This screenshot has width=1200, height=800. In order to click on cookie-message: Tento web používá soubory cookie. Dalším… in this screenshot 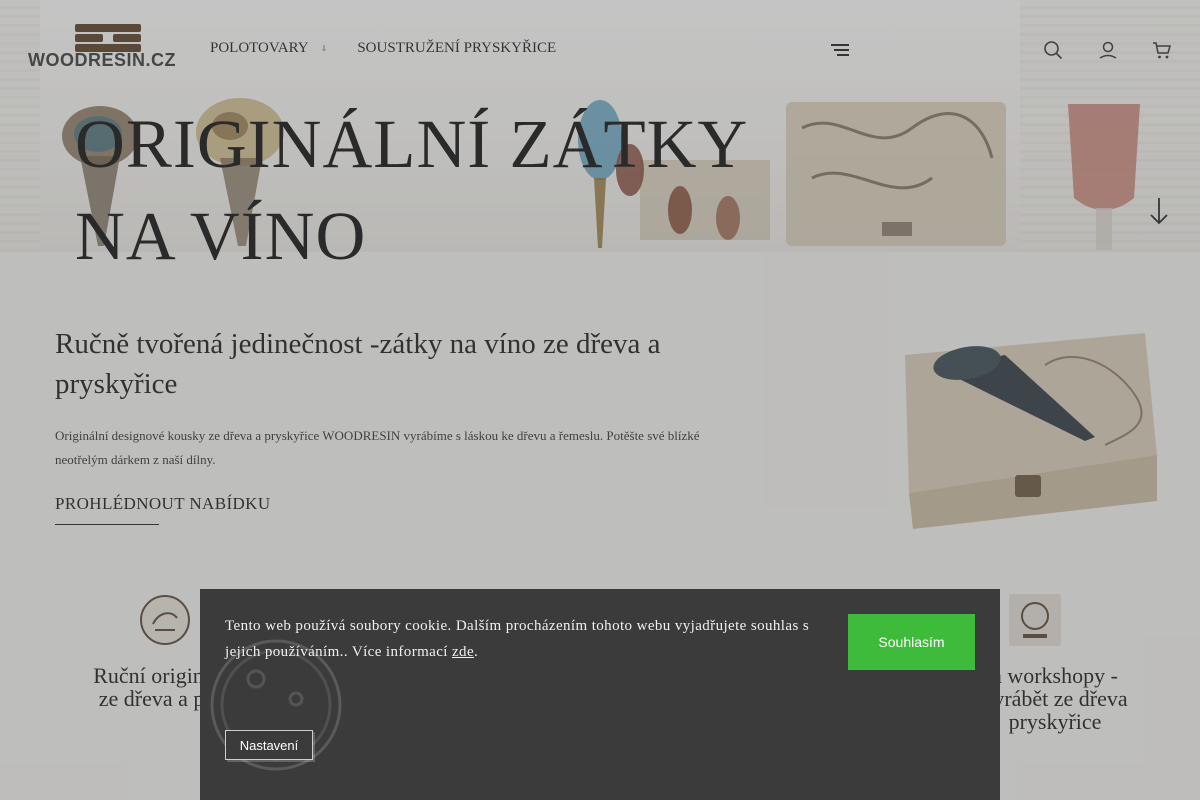, I will do `click(517, 639)`.